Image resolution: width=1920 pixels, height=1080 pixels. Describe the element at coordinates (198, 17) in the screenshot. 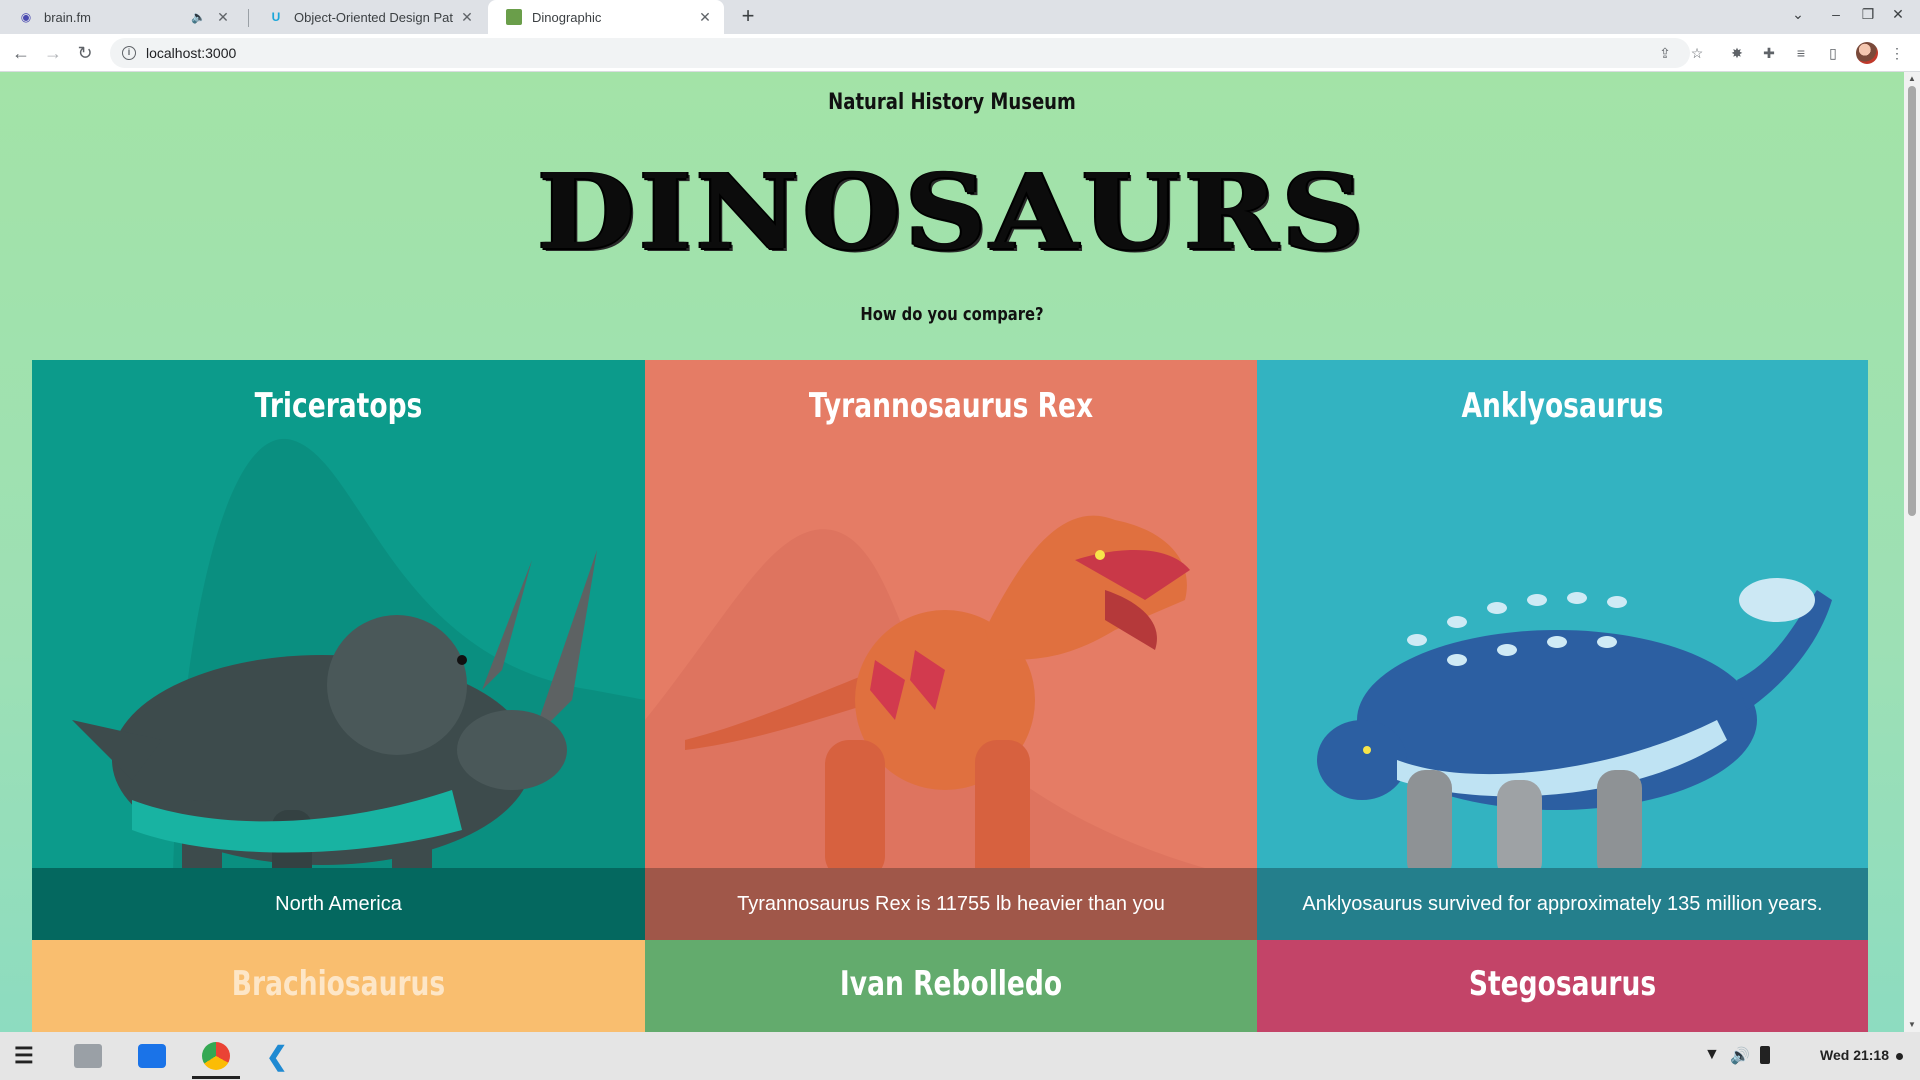

I see `speaker-icon: 🔈` at that location.